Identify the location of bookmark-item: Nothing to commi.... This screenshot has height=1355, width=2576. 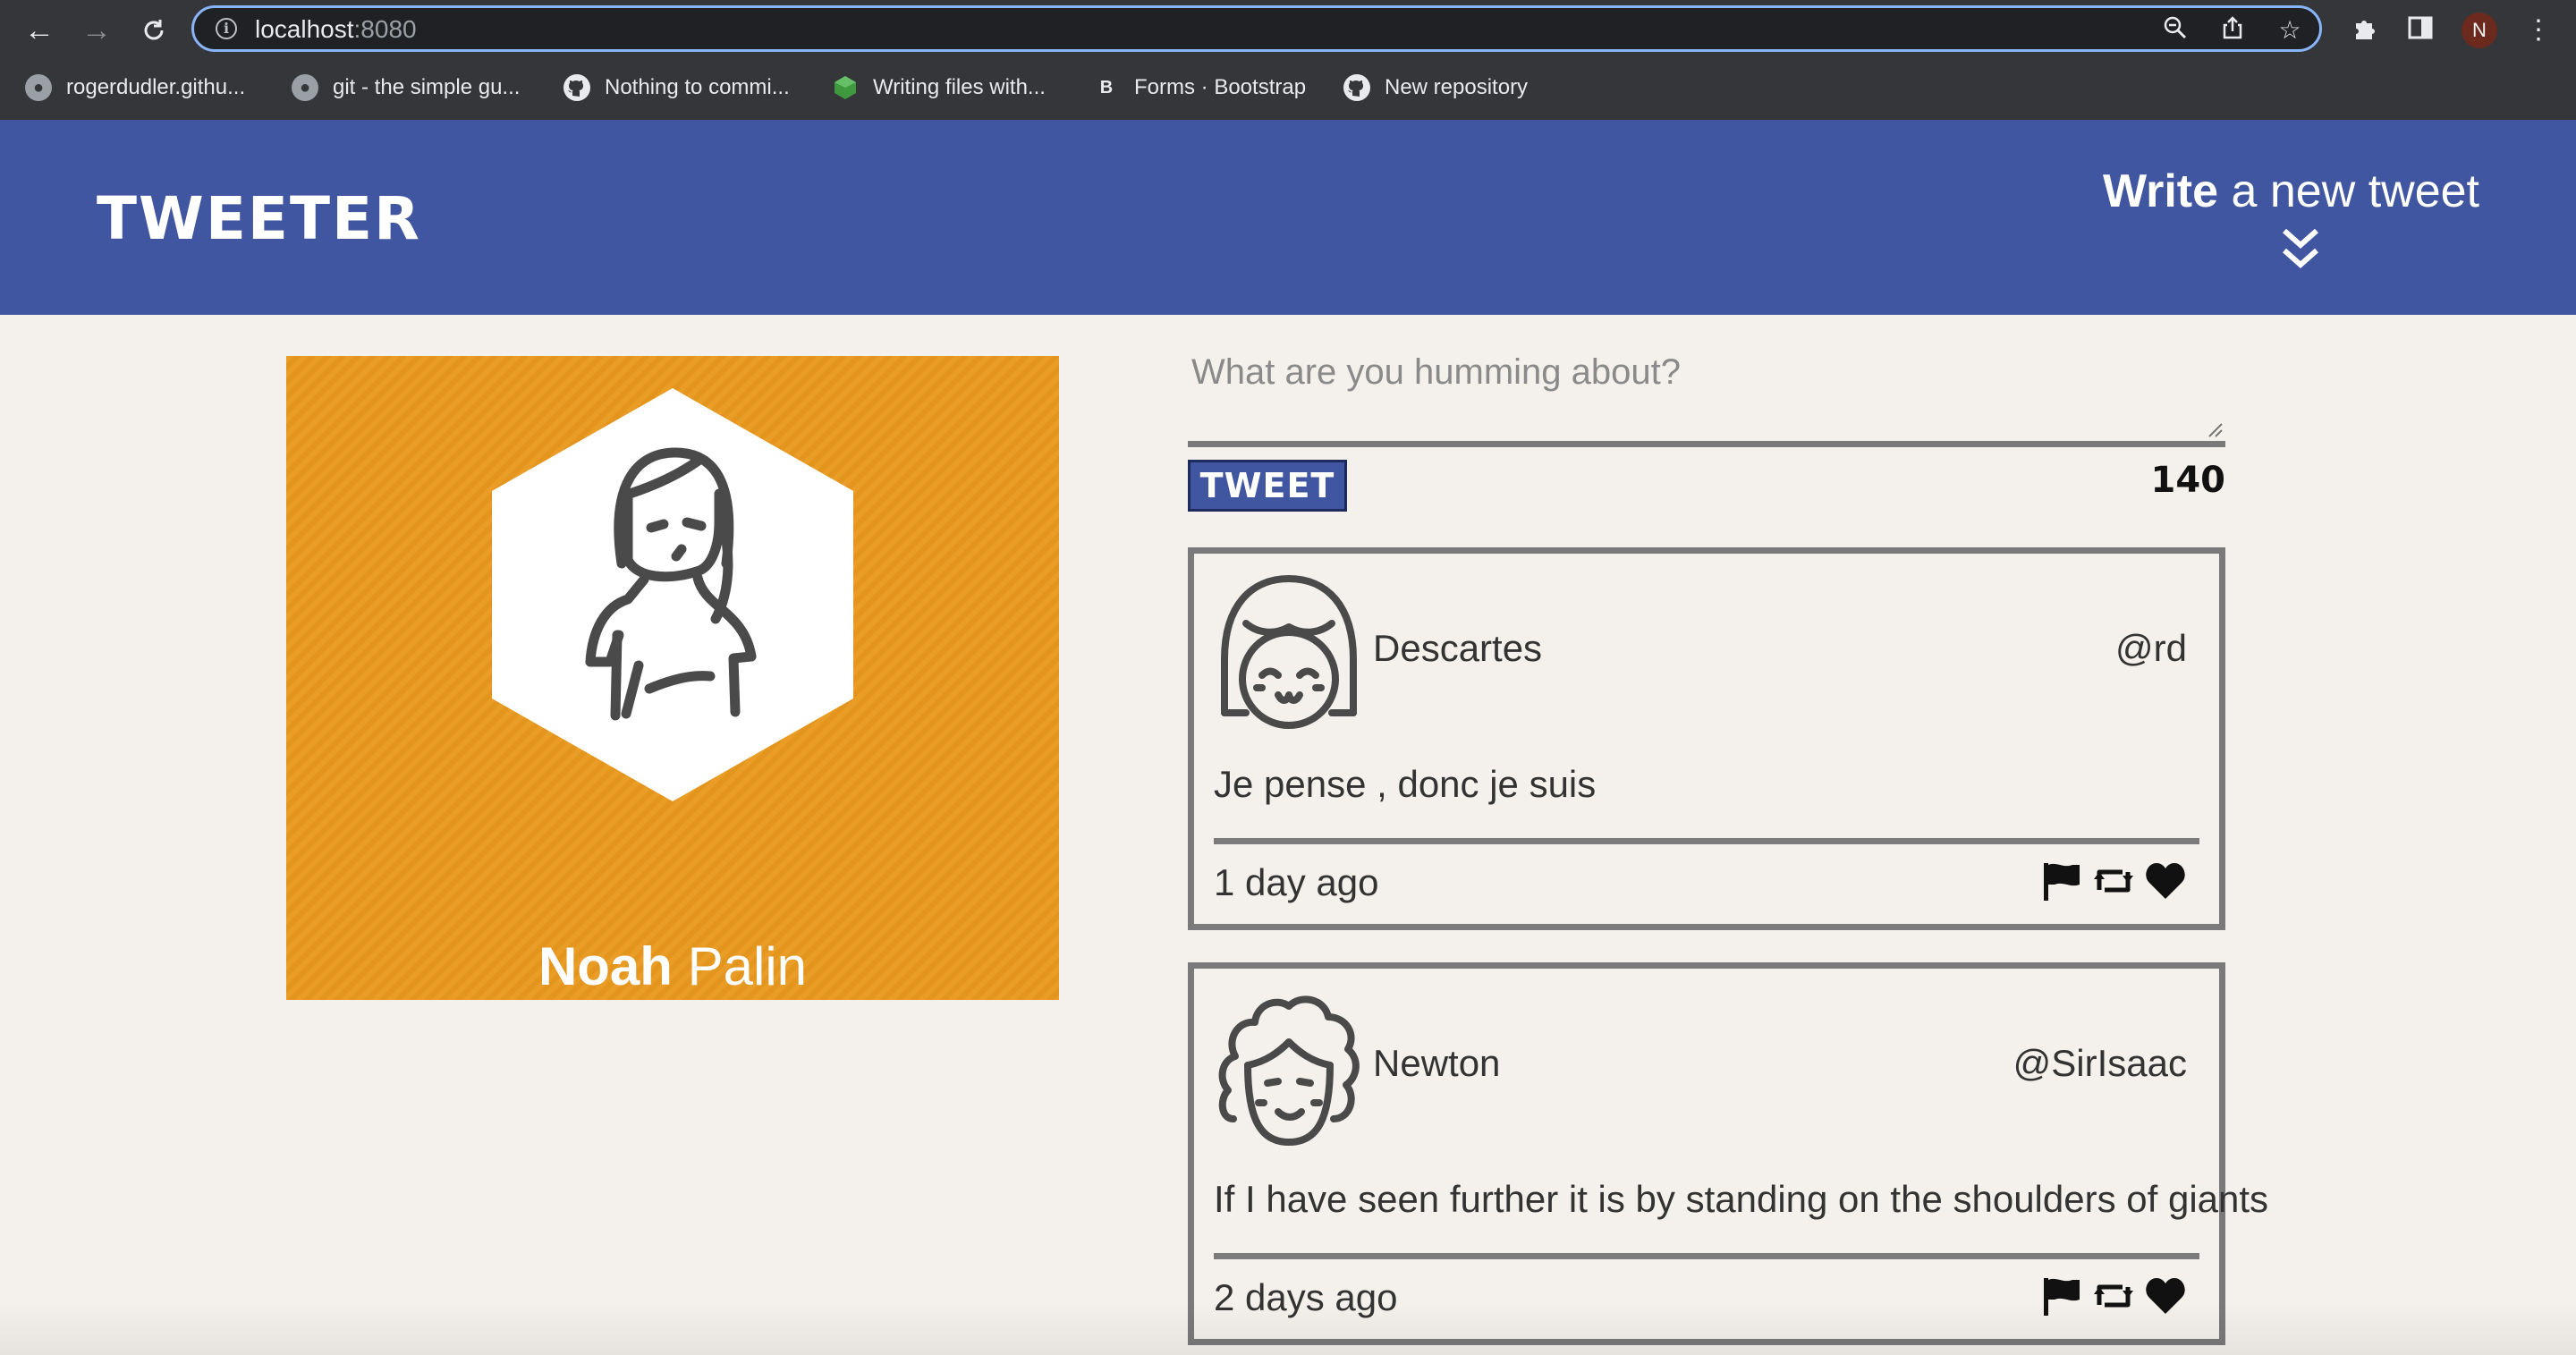
(677, 88).